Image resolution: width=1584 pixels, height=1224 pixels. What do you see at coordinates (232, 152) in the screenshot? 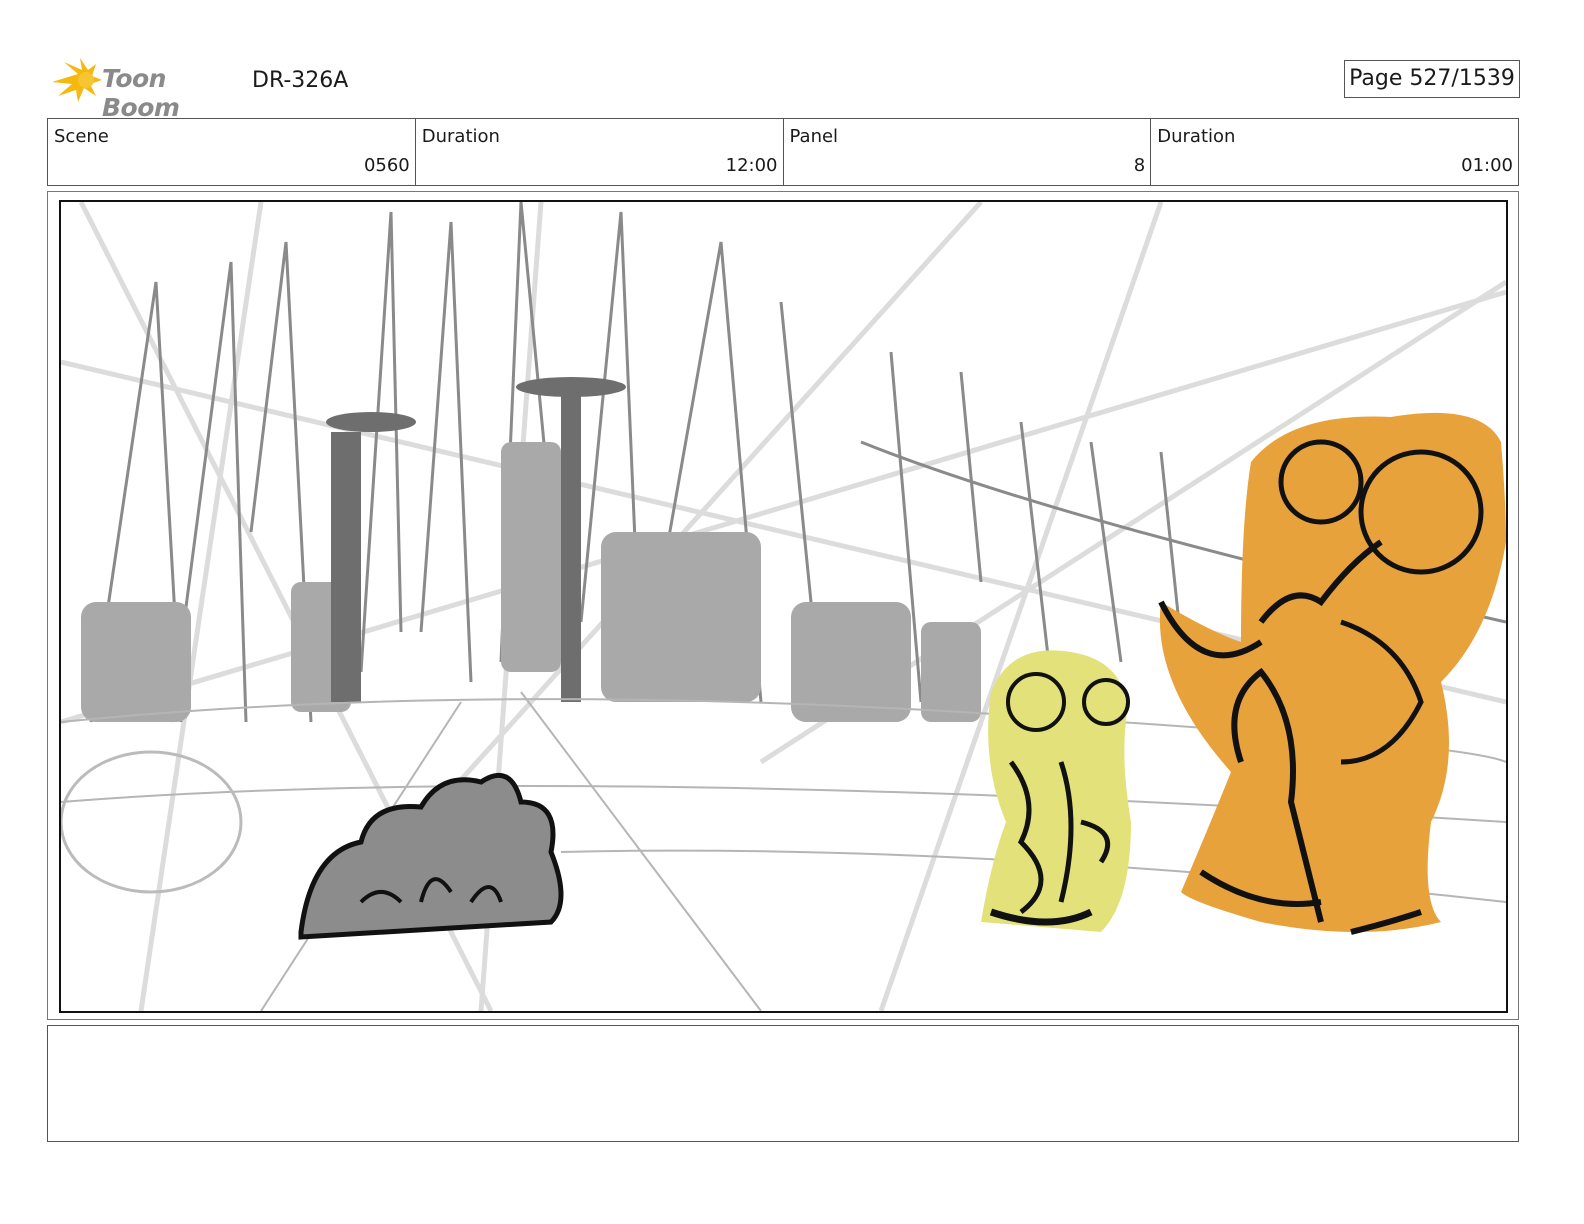
I see `scene-cell: Scene 0560` at bounding box center [232, 152].